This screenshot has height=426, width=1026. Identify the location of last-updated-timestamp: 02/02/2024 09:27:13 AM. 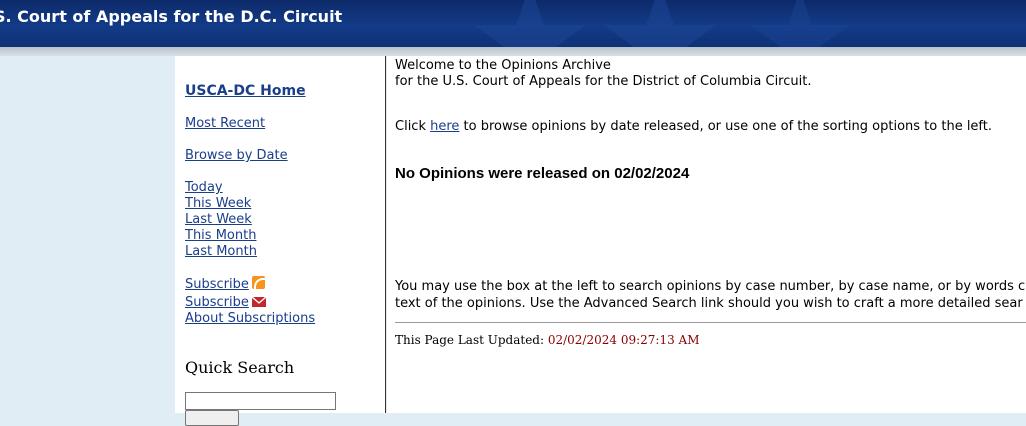
(623, 340).